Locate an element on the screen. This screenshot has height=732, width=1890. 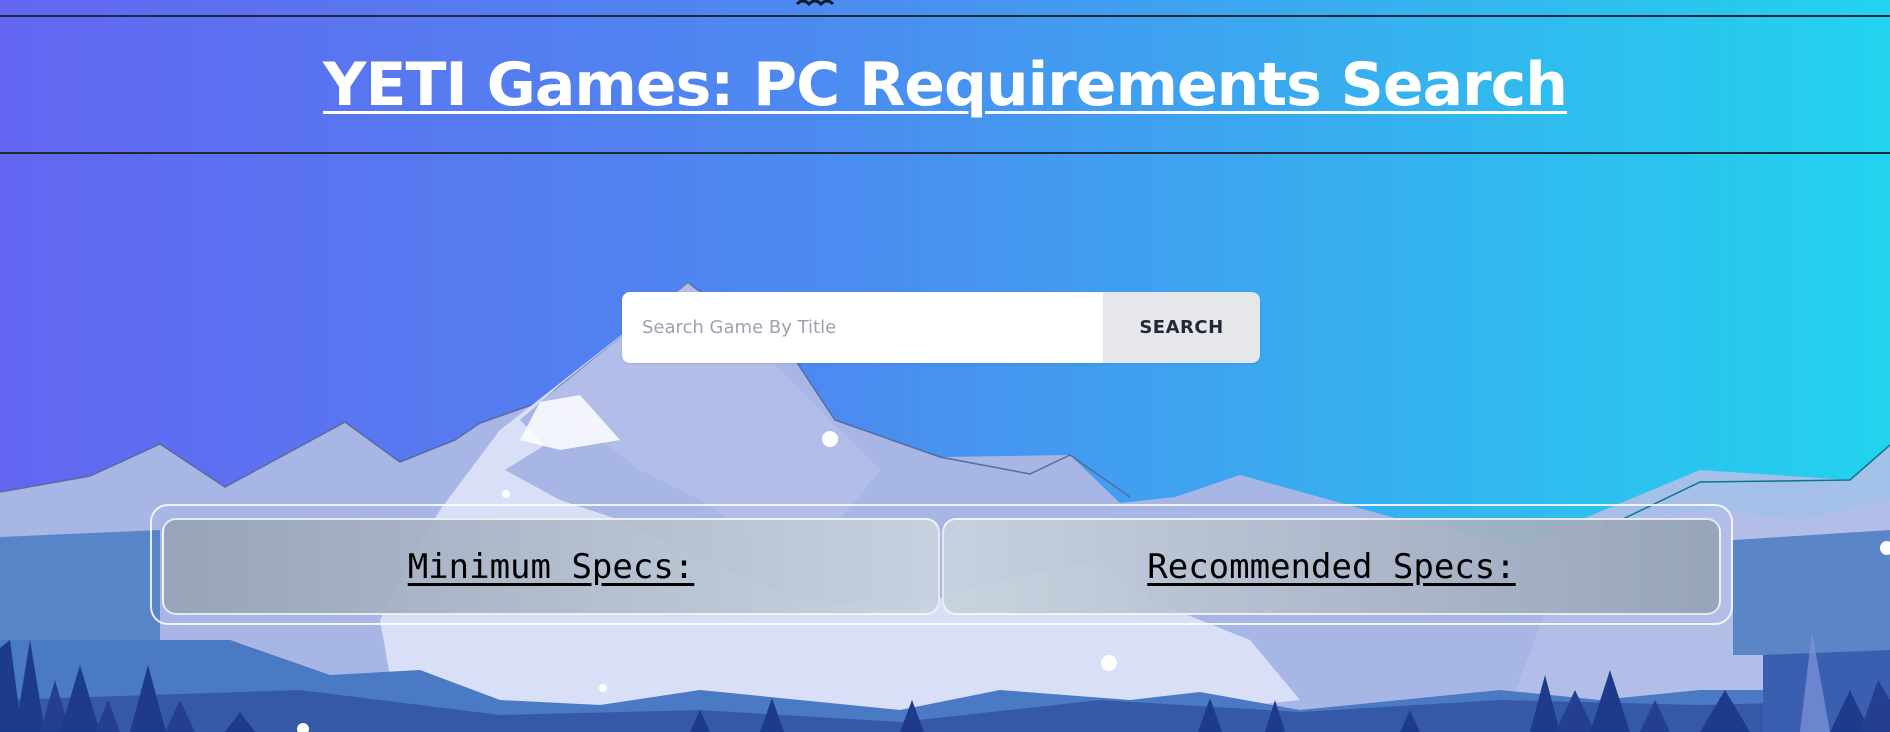
minimum-specs-card: Minimum Specs: is located at coordinates (551, 566).